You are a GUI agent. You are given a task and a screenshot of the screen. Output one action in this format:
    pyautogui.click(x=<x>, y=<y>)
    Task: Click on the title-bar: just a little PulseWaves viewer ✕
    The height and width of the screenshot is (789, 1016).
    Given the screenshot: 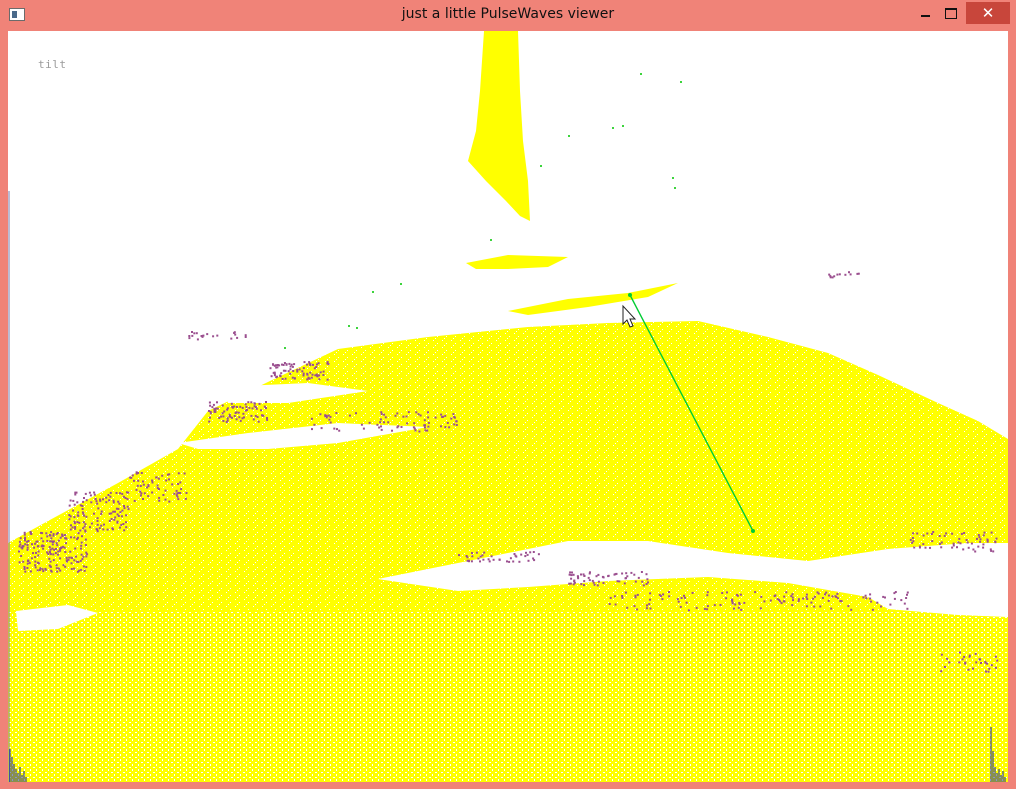 What is the action you would take?
    pyautogui.click(x=508, y=15)
    